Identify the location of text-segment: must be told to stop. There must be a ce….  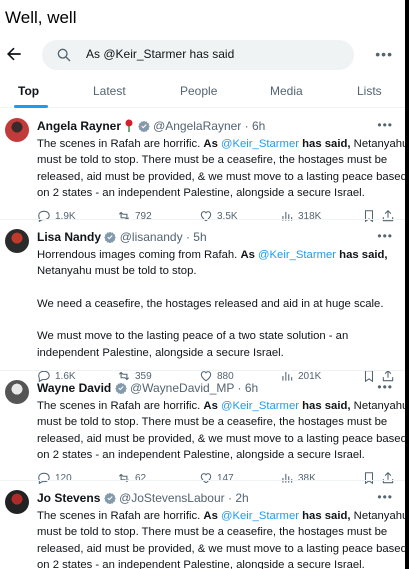
(212, 422).